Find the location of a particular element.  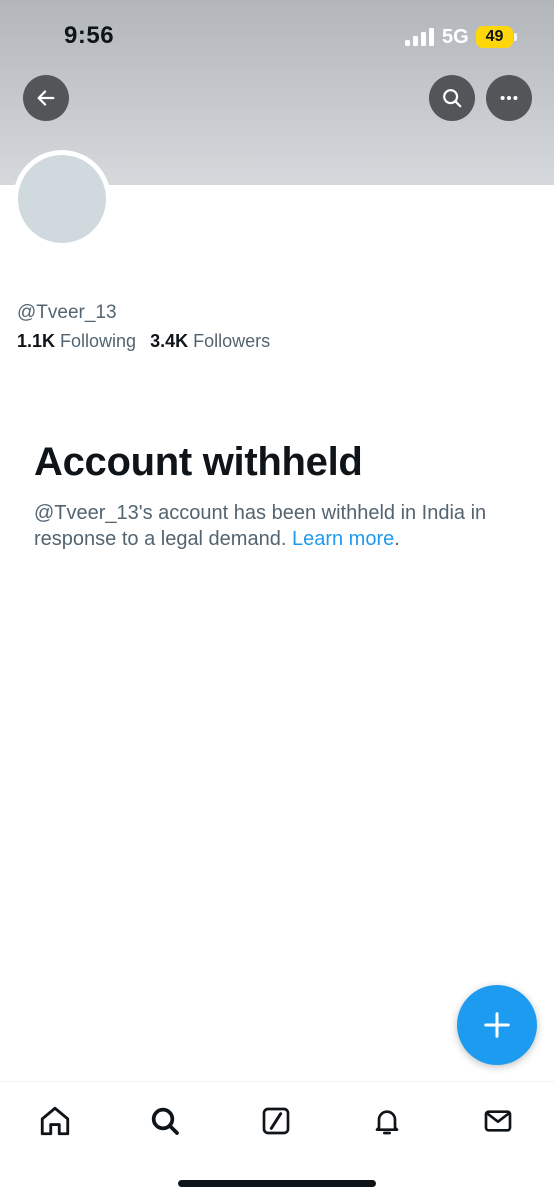

network-label: 5G is located at coordinates (455, 37).